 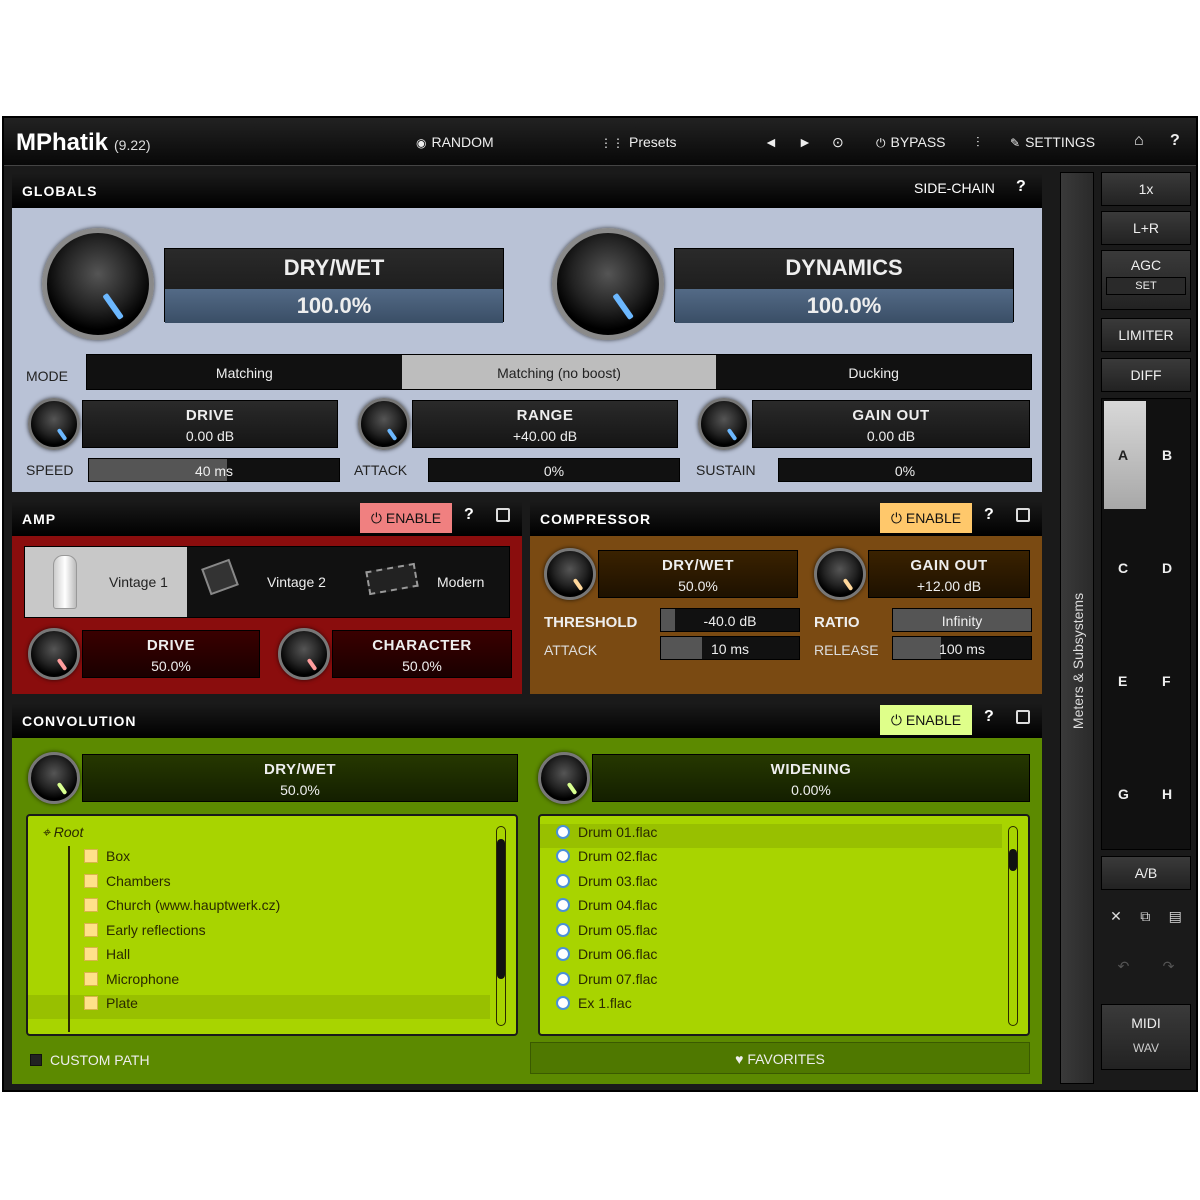 I want to click on slot-h: H, so click(x=1167, y=794).